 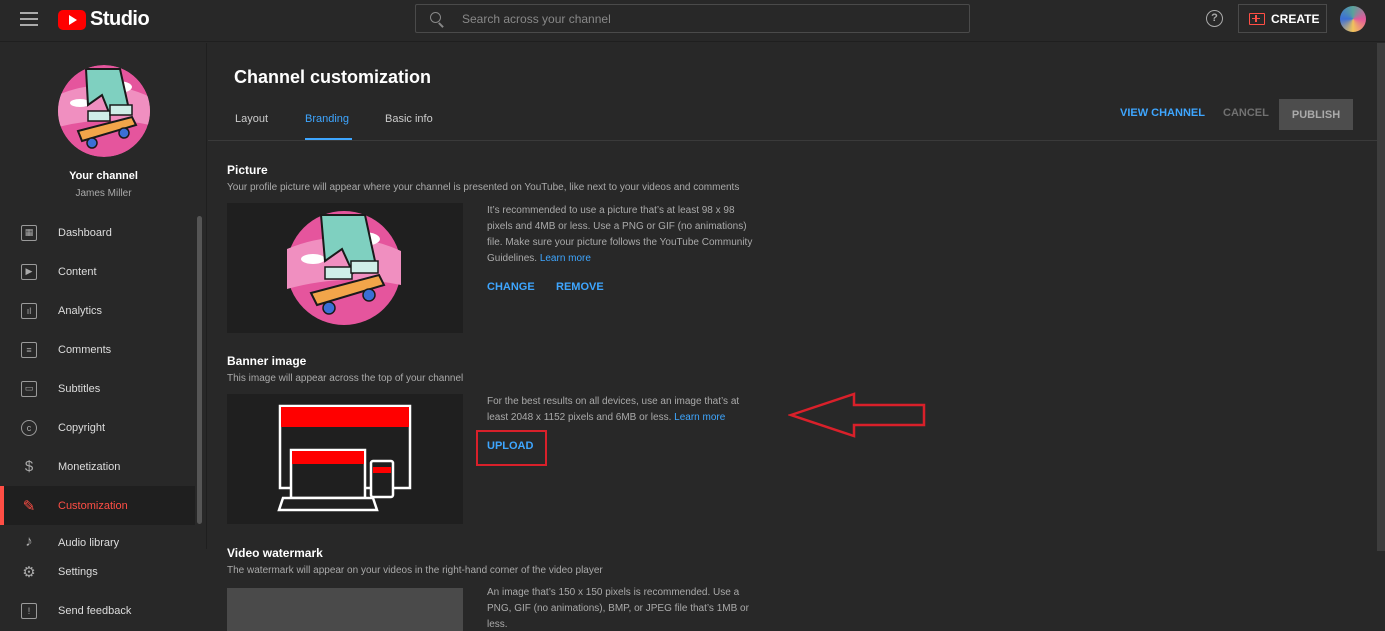 What do you see at coordinates (29, 541) in the screenshot?
I see `audio-library-icon: ♪` at bounding box center [29, 541].